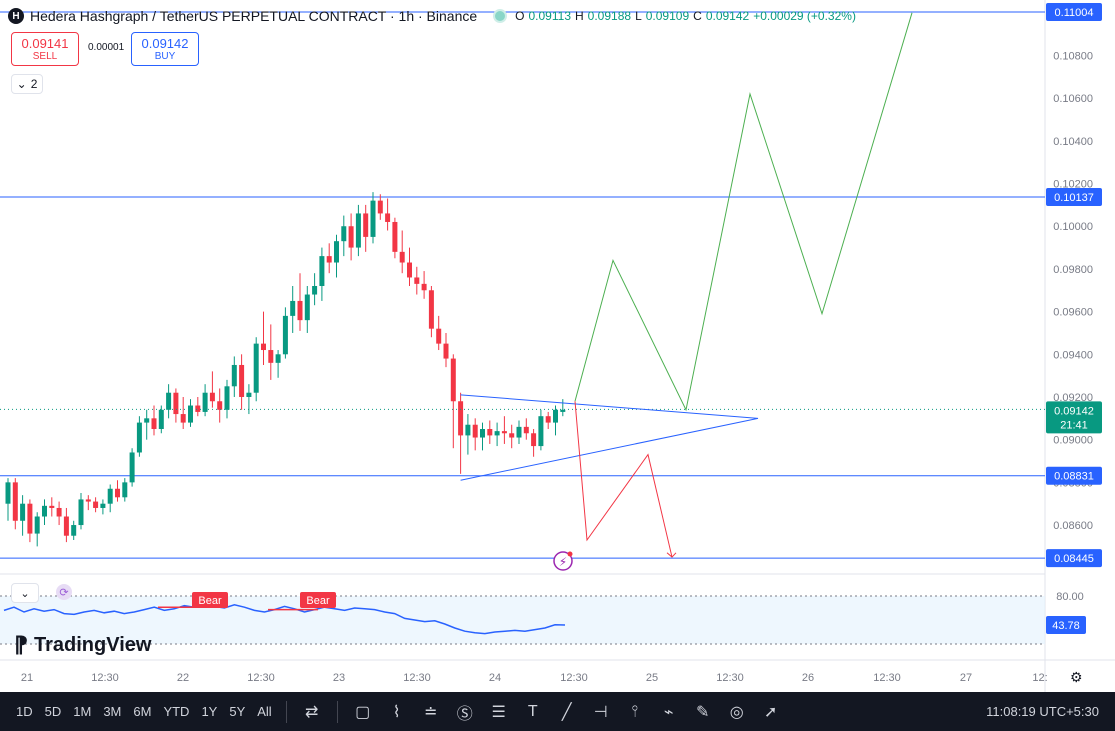  Describe the element at coordinates (1073, 441) in the screenshot. I see `price-tick-label: 0.09000` at that location.